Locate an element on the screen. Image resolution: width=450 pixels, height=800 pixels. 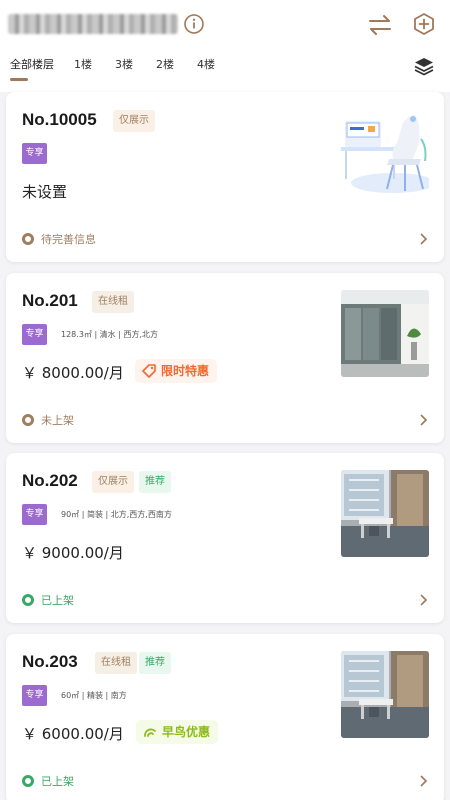
layers-icon is located at coordinates (424, 66).